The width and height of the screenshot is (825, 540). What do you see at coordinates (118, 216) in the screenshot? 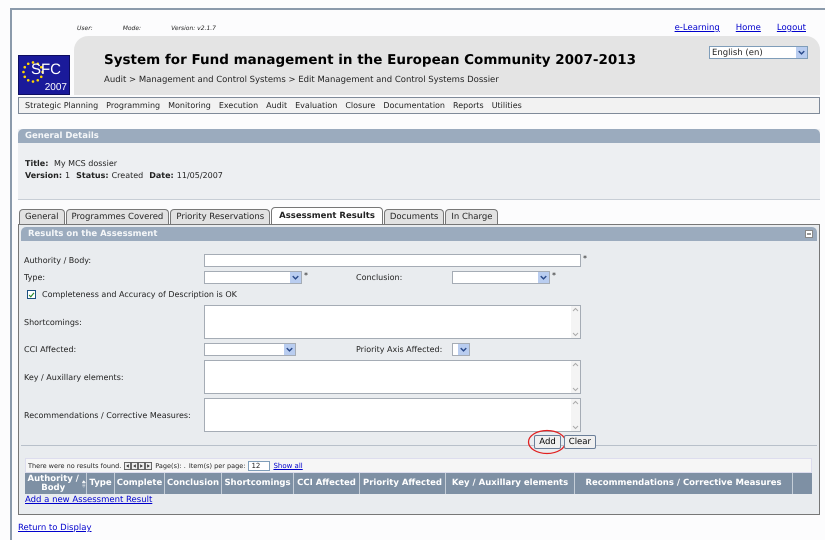
I see `tab: Programmes Covered` at bounding box center [118, 216].